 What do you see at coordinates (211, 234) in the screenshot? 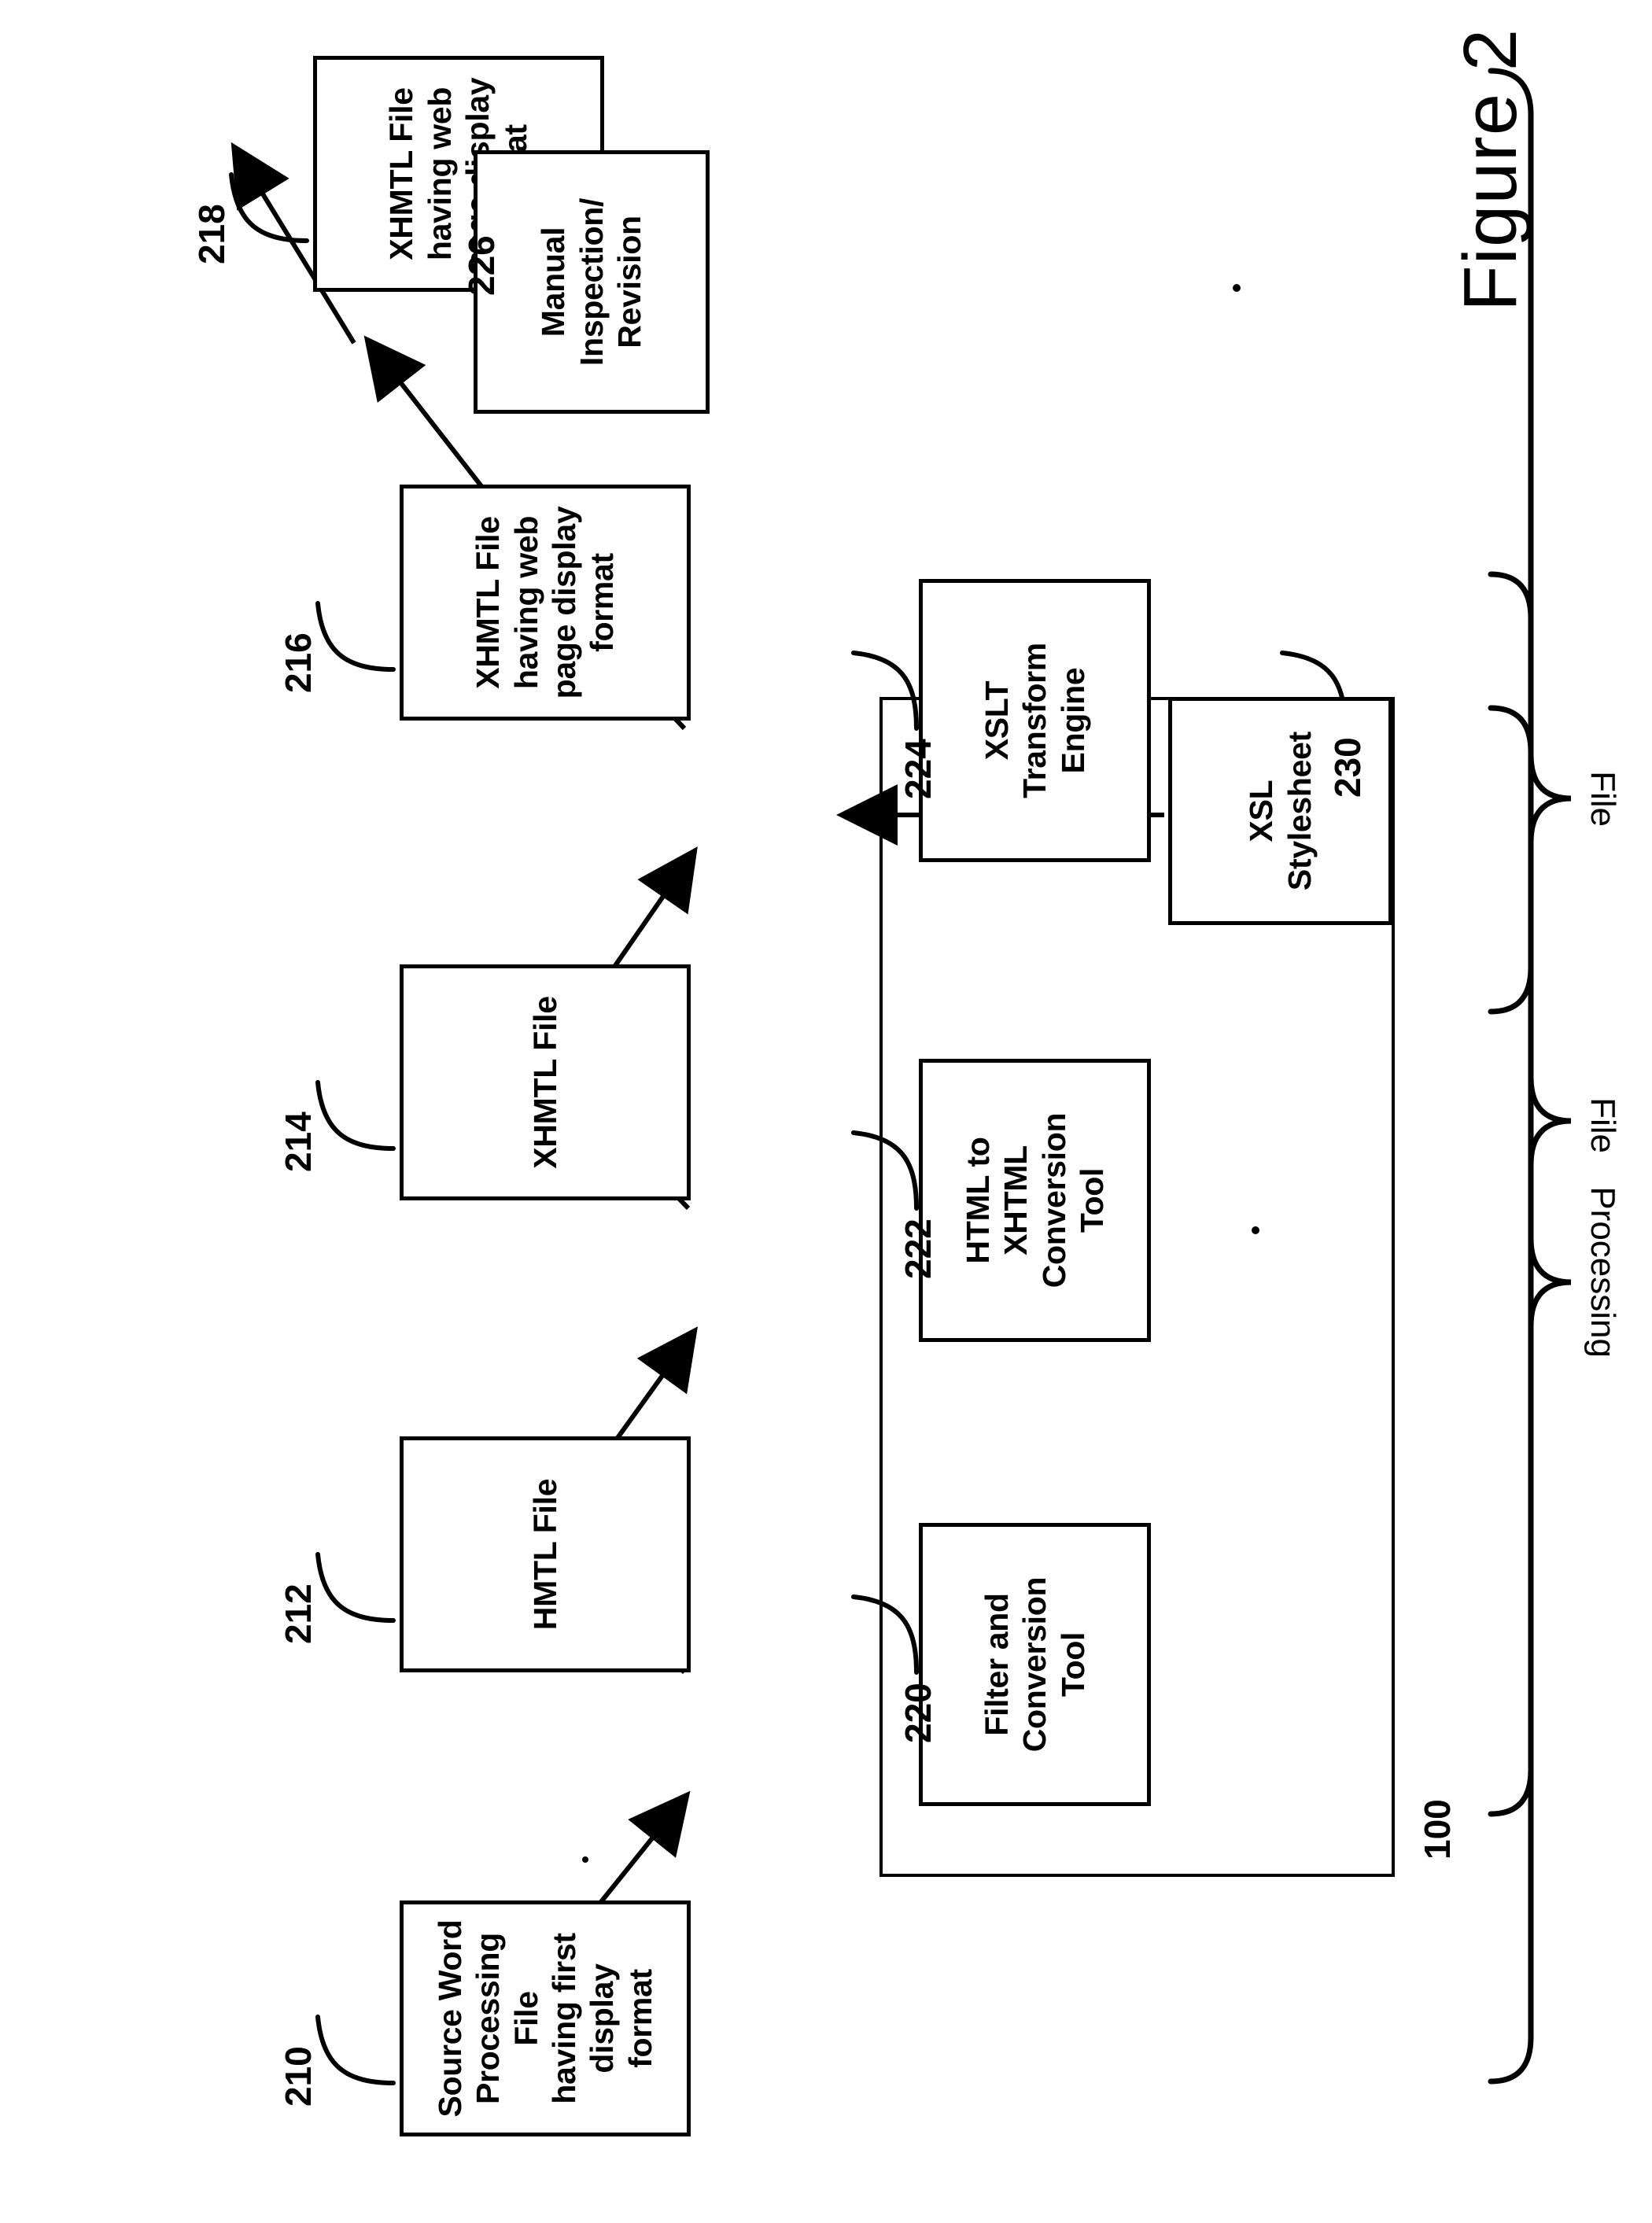
I see `ref-numeral-218: 218` at bounding box center [211, 234].